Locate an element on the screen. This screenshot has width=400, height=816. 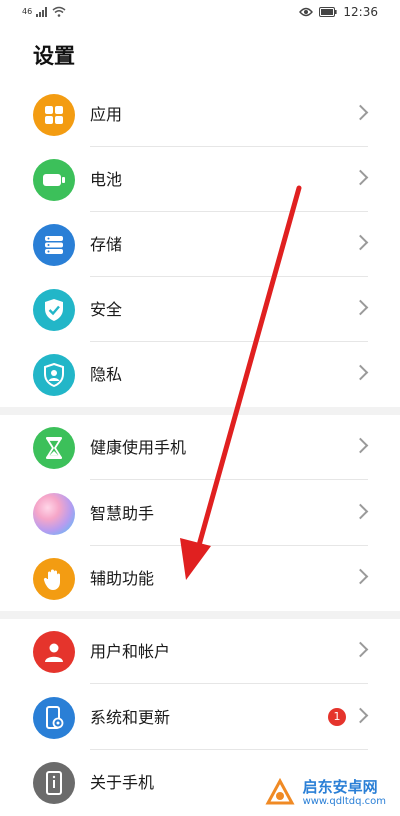
watermark-logo-icon is located at coordinates (279, 793).